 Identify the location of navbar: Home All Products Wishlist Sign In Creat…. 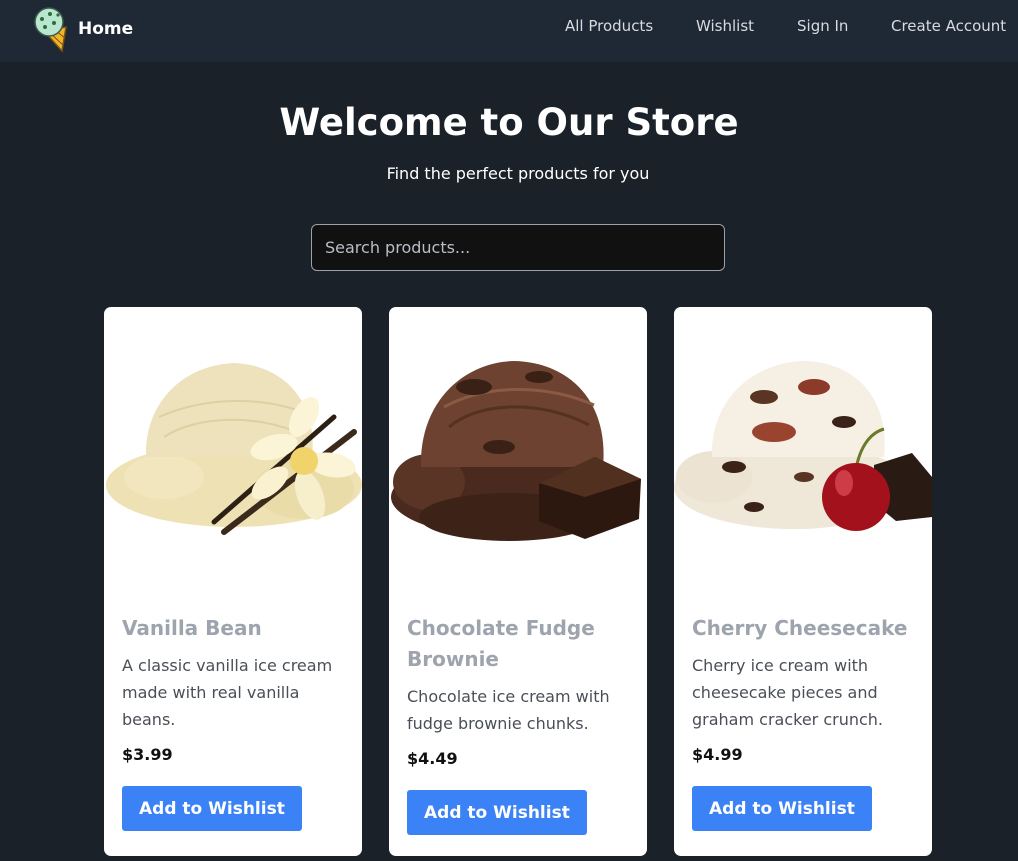
(509, 31).